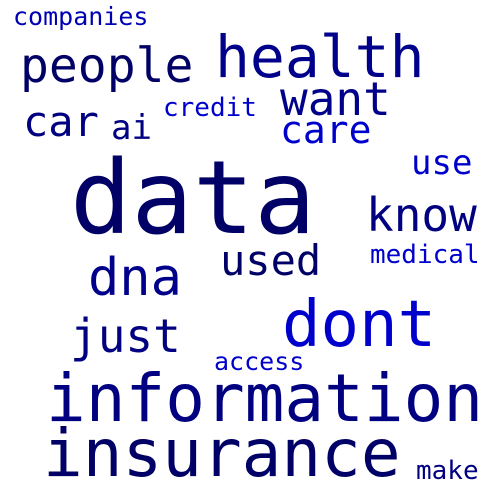  I want to click on word-just: just, so click(125, 336).